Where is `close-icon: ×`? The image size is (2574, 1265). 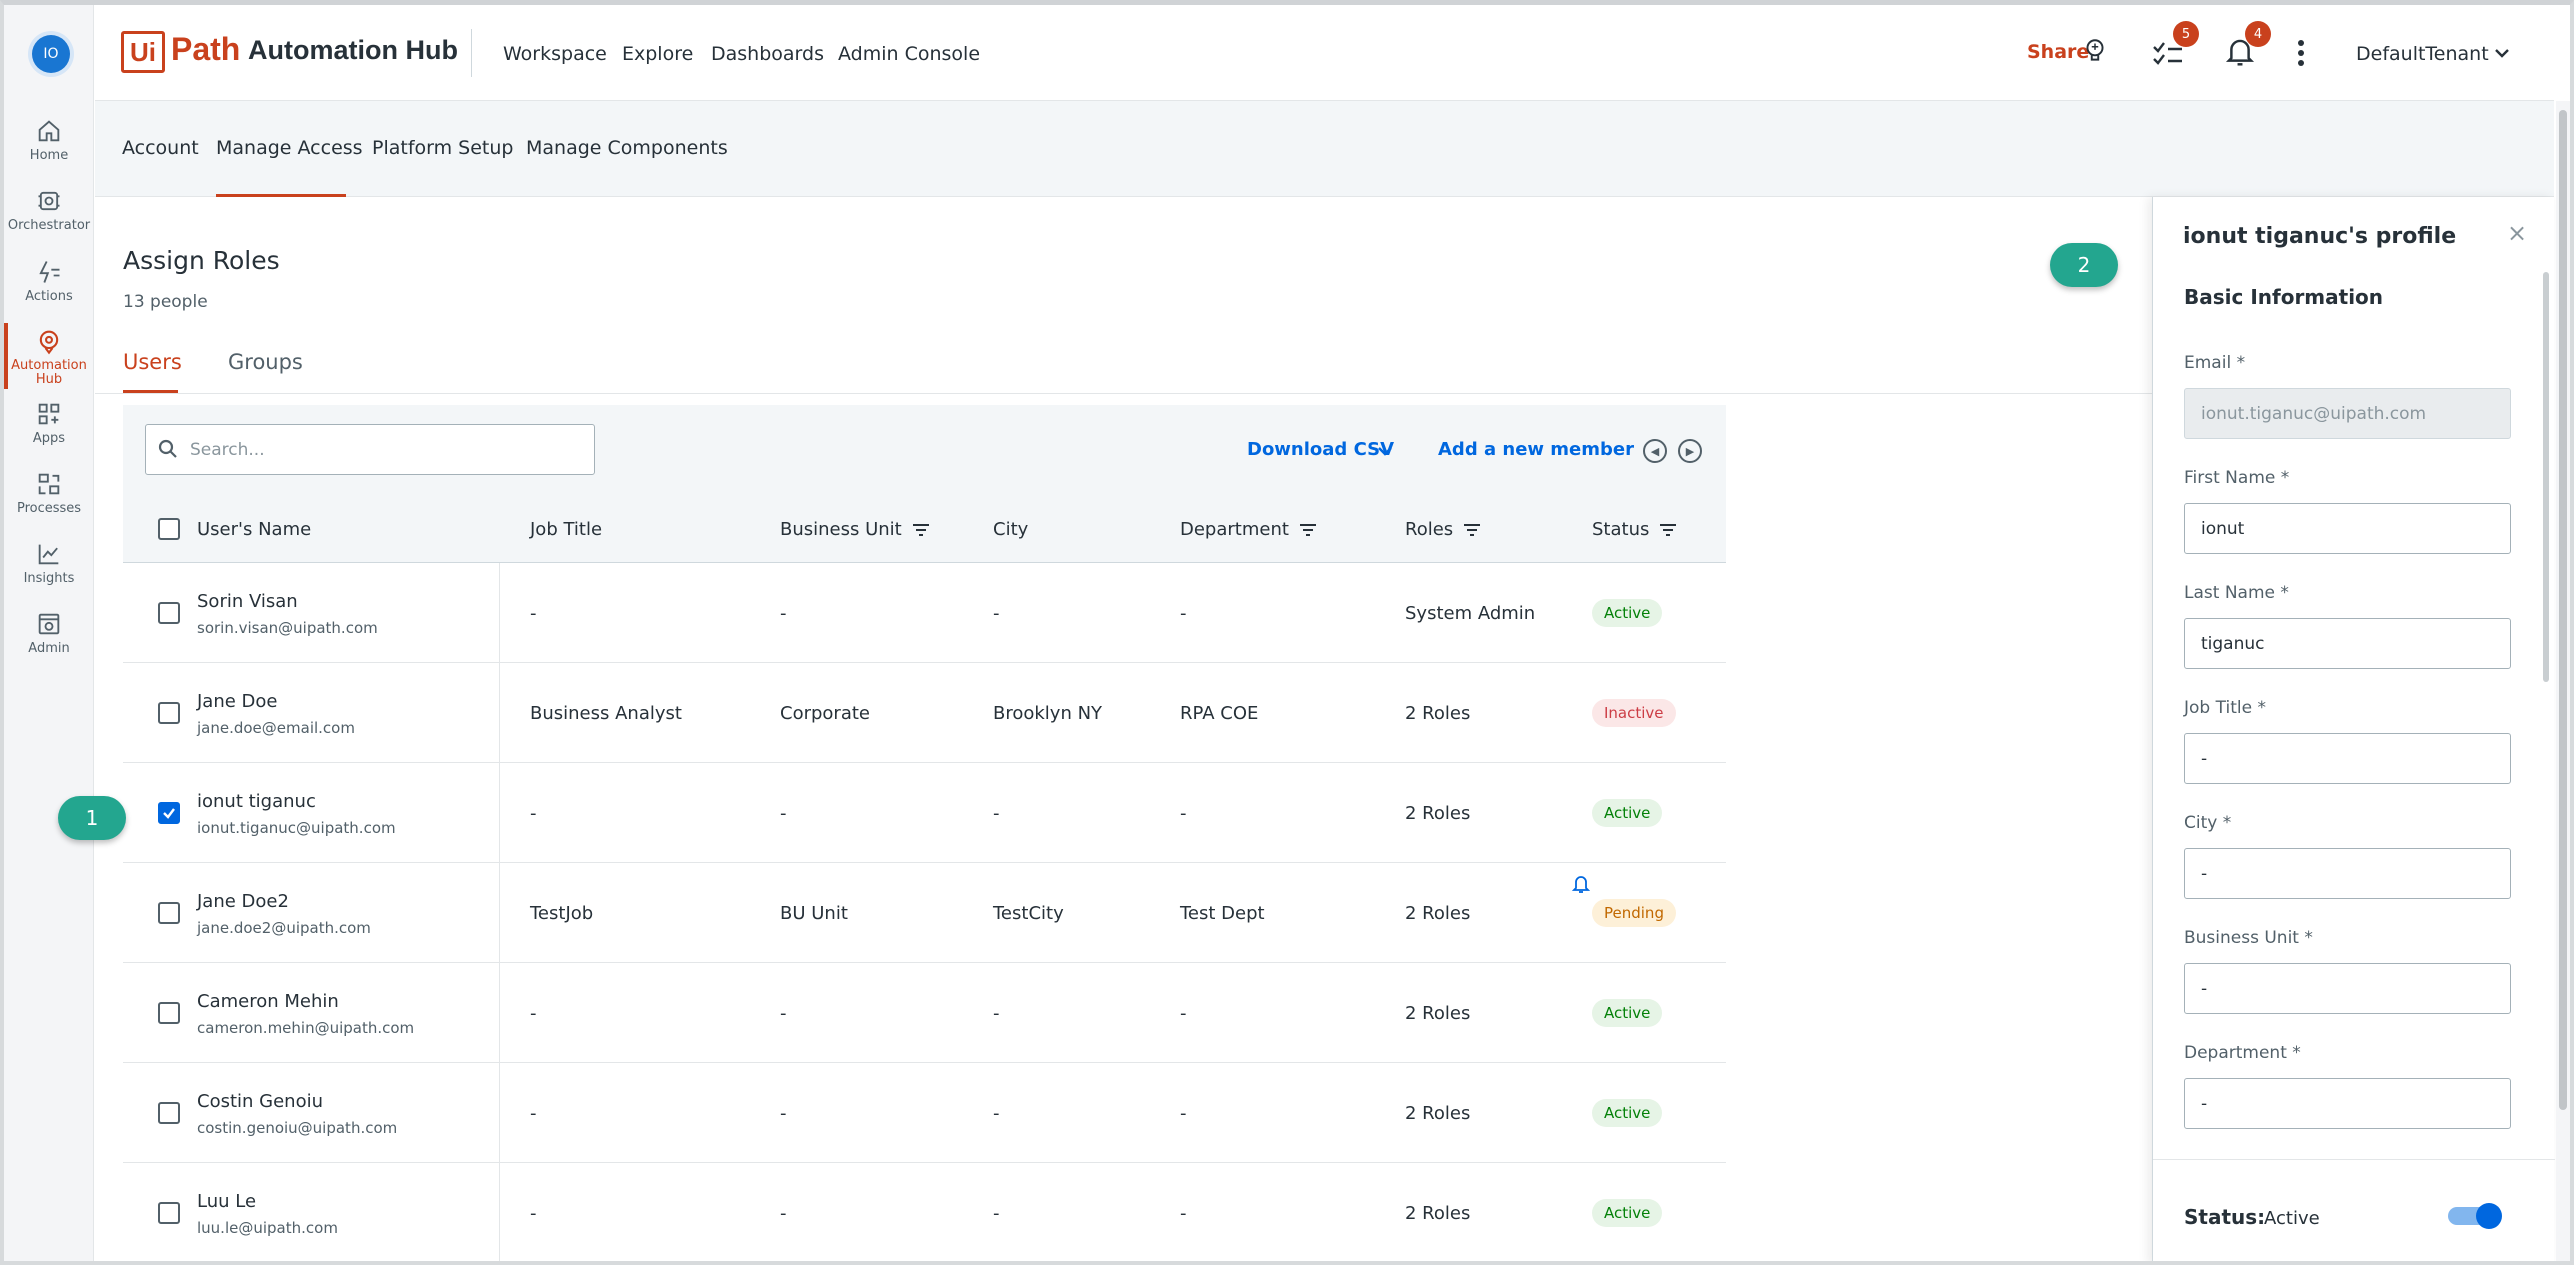
close-icon: × is located at coordinates (2517, 233).